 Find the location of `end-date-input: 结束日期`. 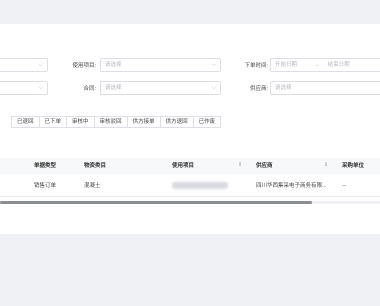

end-date-input: 结束日期 is located at coordinates (339, 65).